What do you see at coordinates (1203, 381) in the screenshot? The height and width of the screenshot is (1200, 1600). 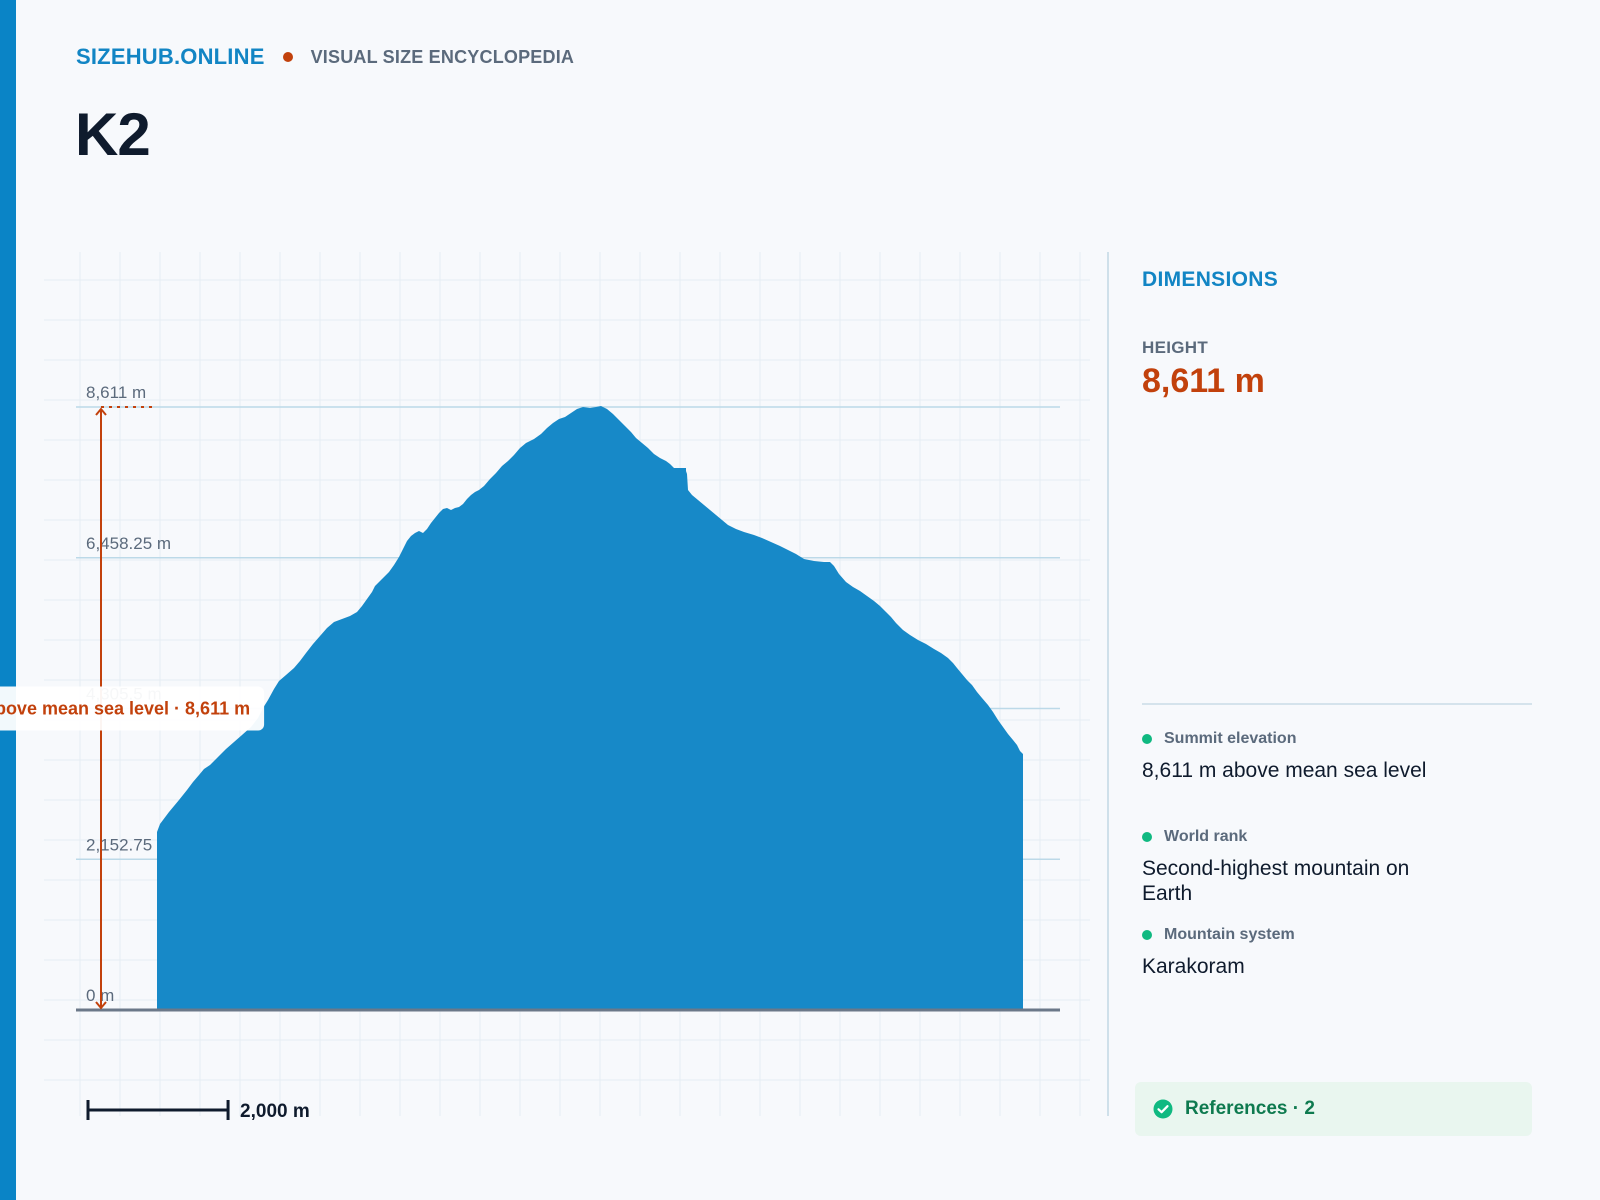 I see `height-value: 8,611 m` at bounding box center [1203, 381].